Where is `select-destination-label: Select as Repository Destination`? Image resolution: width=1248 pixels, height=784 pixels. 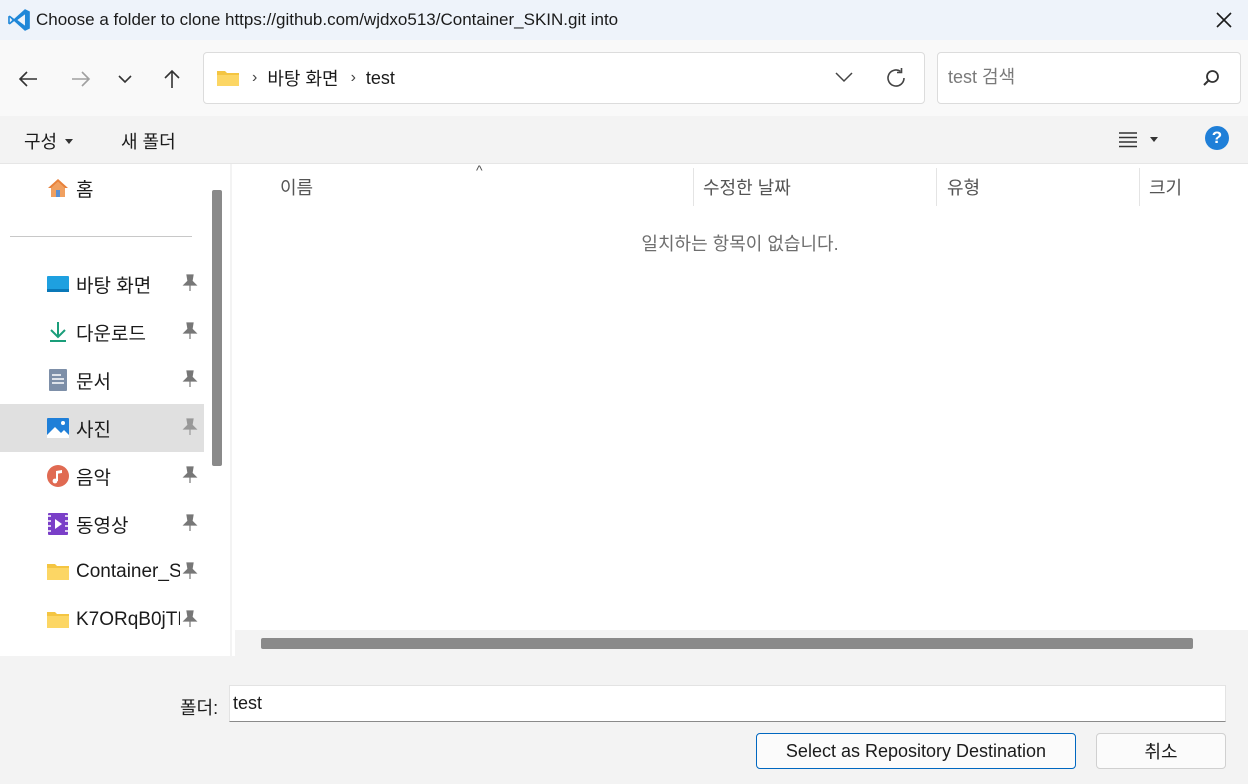
select-destination-label: Select as Repository Destination is located at coordinates (916, 750).